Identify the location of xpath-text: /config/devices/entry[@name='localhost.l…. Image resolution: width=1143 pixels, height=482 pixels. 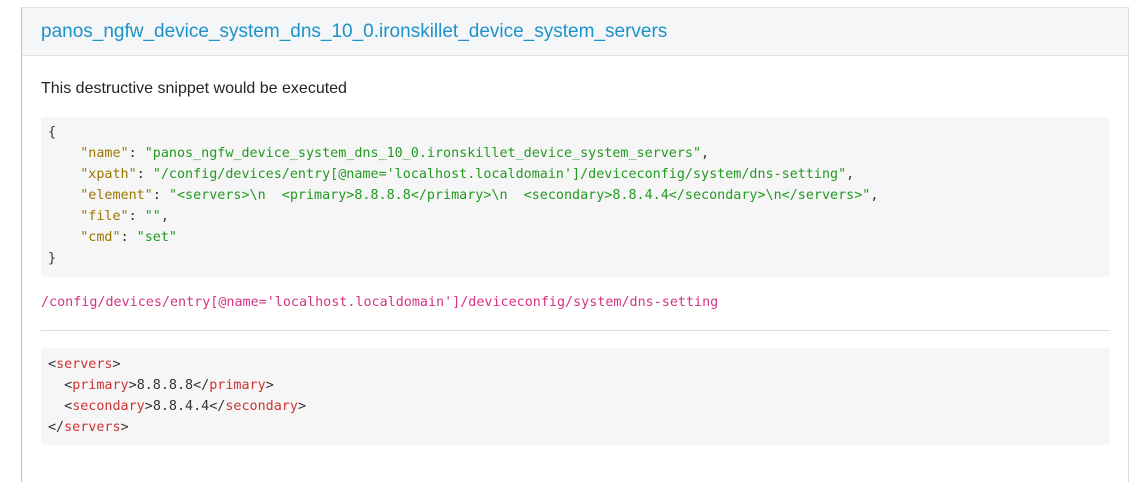
(380, 302).